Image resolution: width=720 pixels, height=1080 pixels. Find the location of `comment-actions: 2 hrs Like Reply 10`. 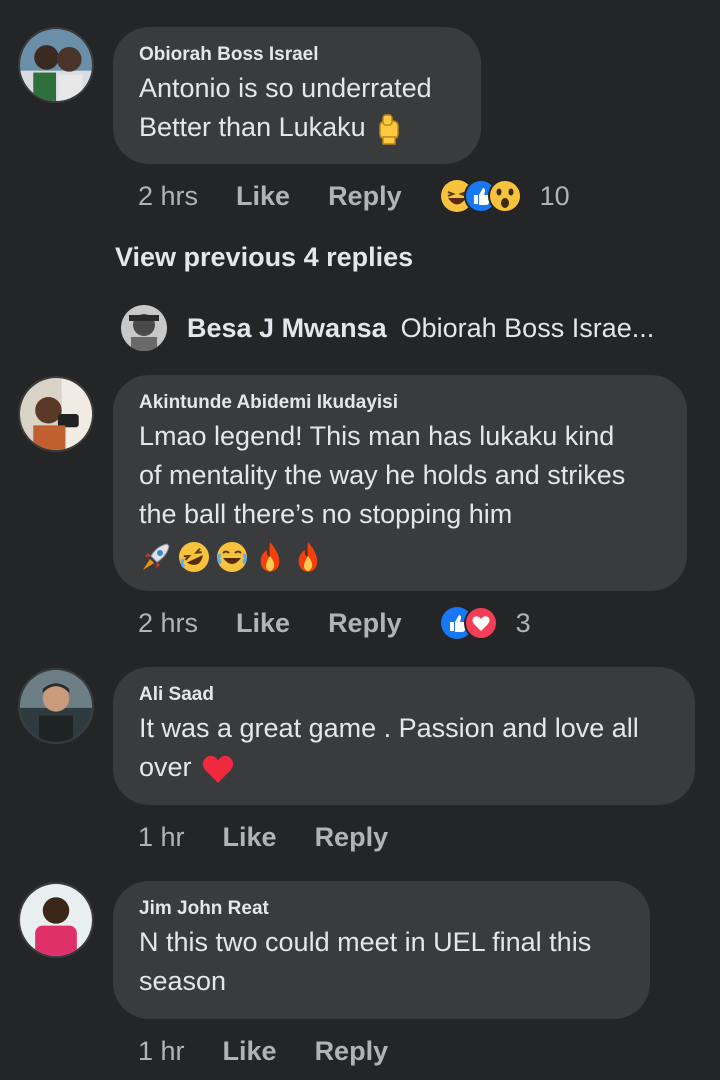

comment-actions: 2 hrs Like Reply 10 is located at coordinates (354, 196).